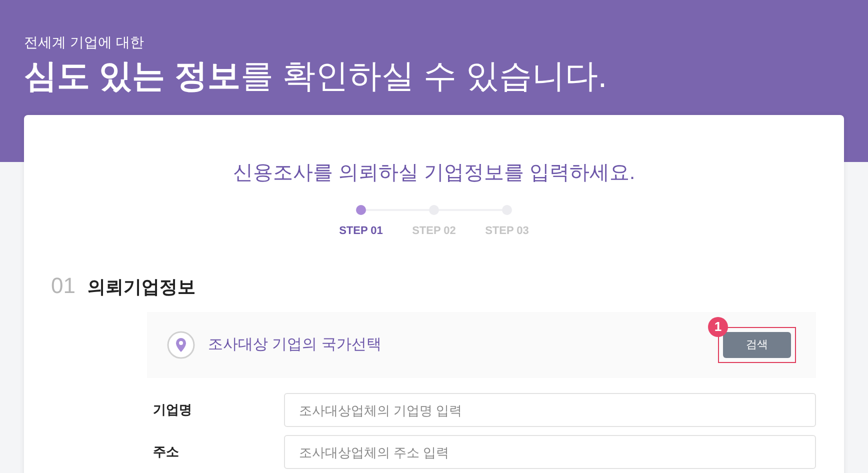 Image resolution: width=868 pixels, height=473 pixels. Describe the element at coordinates (361, 231) in the screenshot. I see `step-label: STEP 01` at that location.